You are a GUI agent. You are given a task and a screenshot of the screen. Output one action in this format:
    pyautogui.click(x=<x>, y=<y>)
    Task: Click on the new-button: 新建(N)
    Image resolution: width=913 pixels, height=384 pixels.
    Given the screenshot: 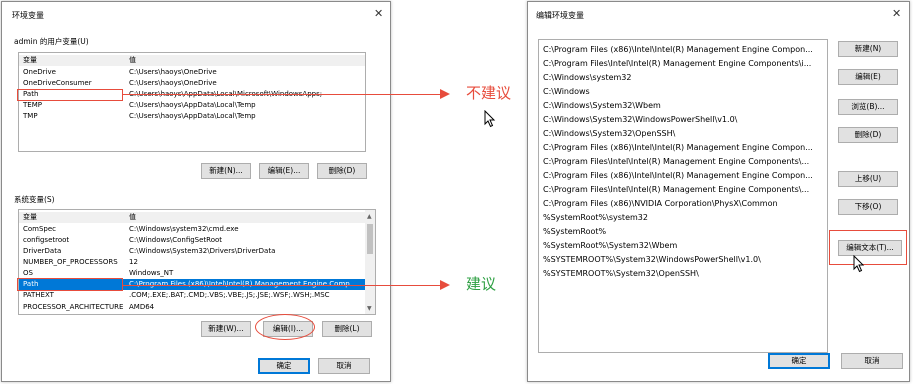 What is the action you would take?
    pyautogui.click(x=868, y=49)
    